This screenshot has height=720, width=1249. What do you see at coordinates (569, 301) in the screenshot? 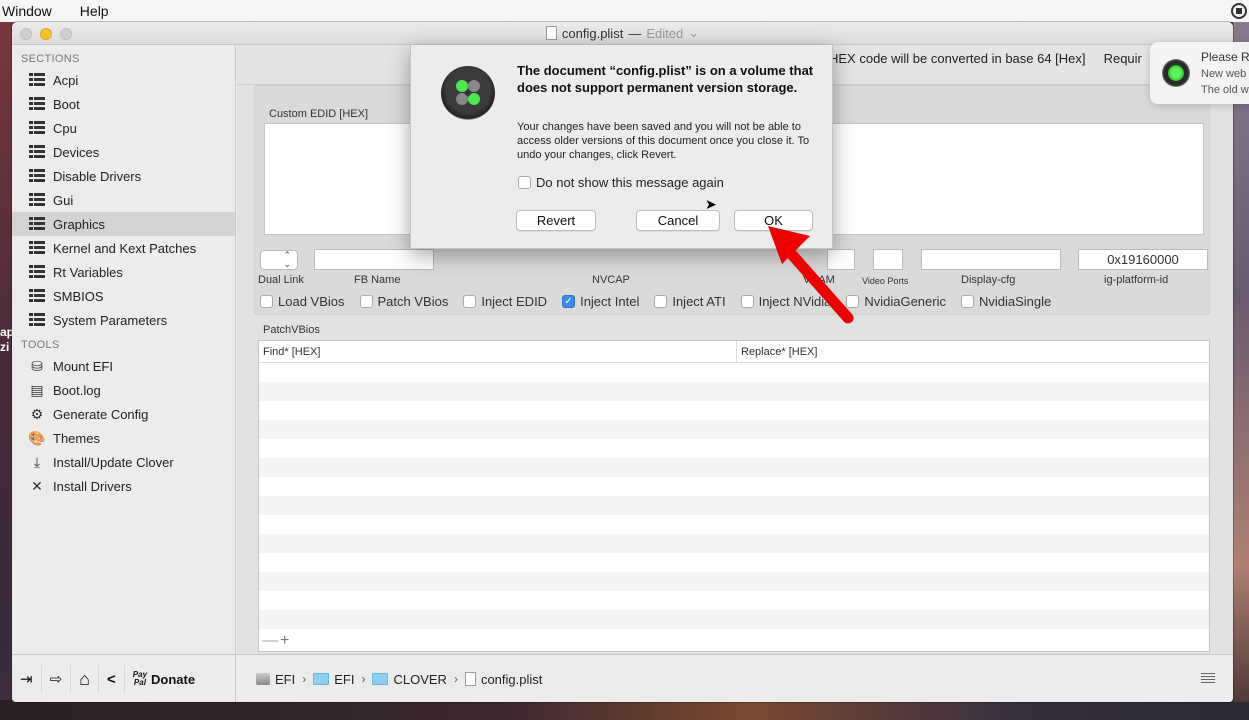
I see `checkmark-icon: ✓` at bounding box center [569, 301].